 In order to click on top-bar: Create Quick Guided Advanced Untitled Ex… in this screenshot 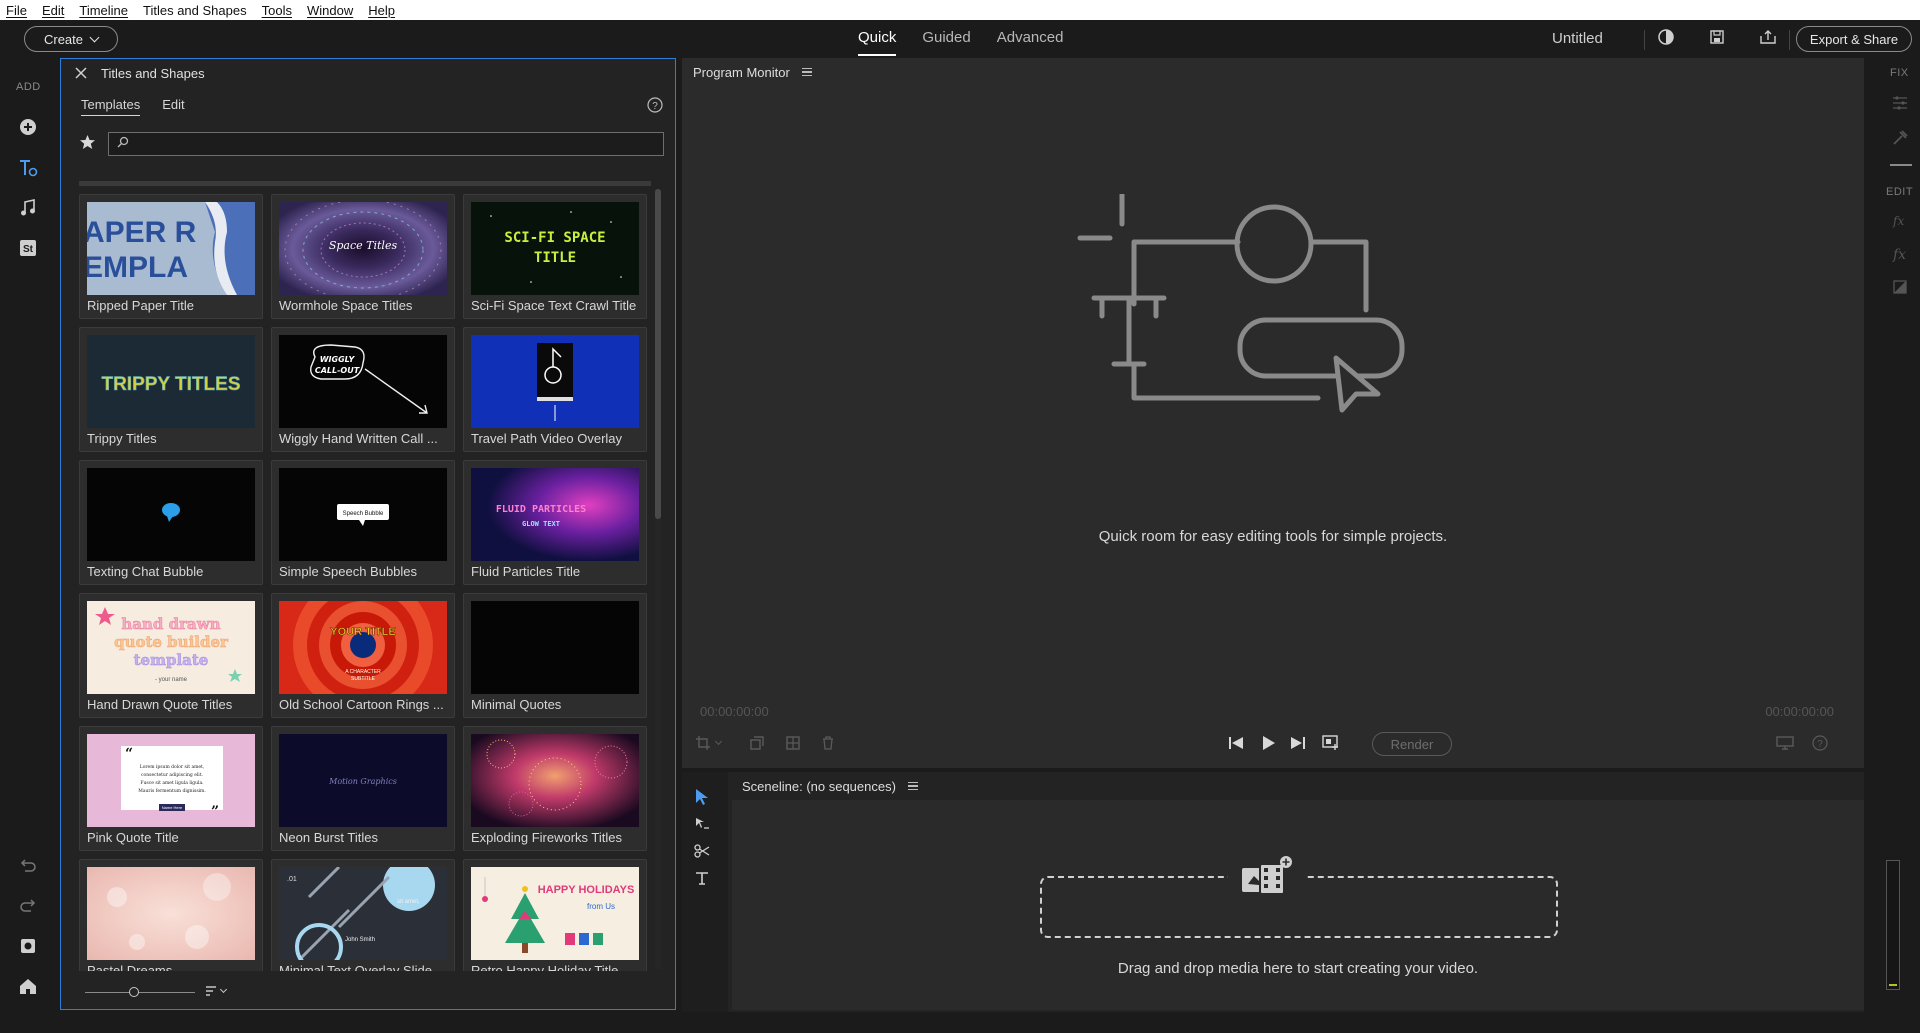, I will do `click(960, 39)`.